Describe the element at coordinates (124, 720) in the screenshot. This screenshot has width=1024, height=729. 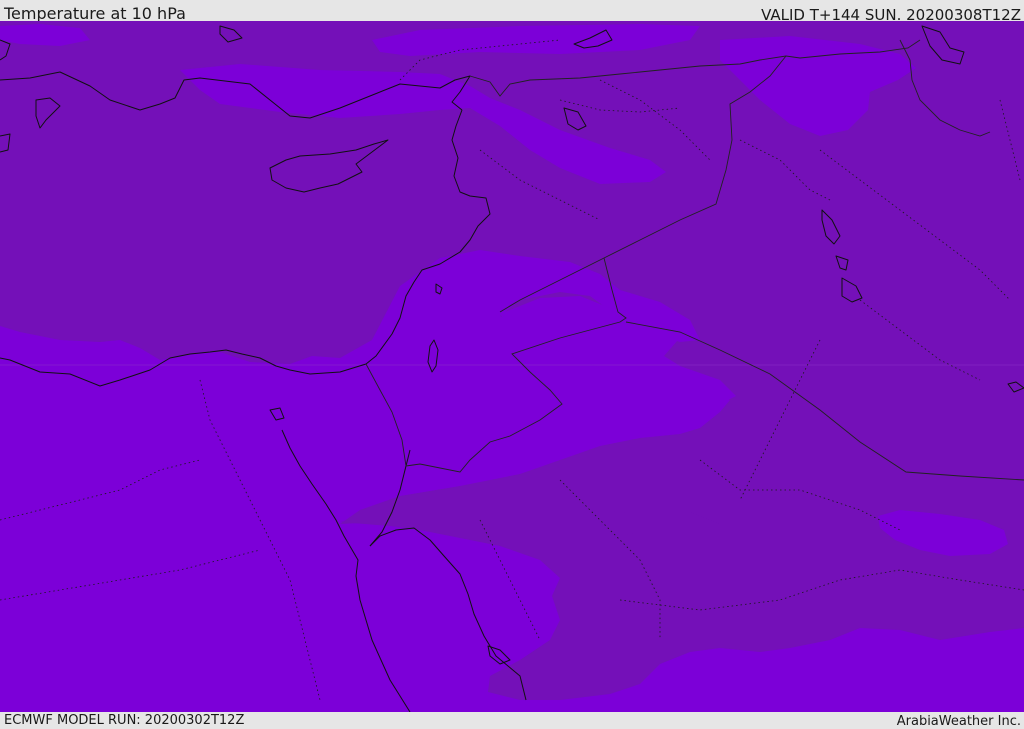
I see `model-run-label: ECMWF MODEL RUN: 20200302T12Z` at that location.